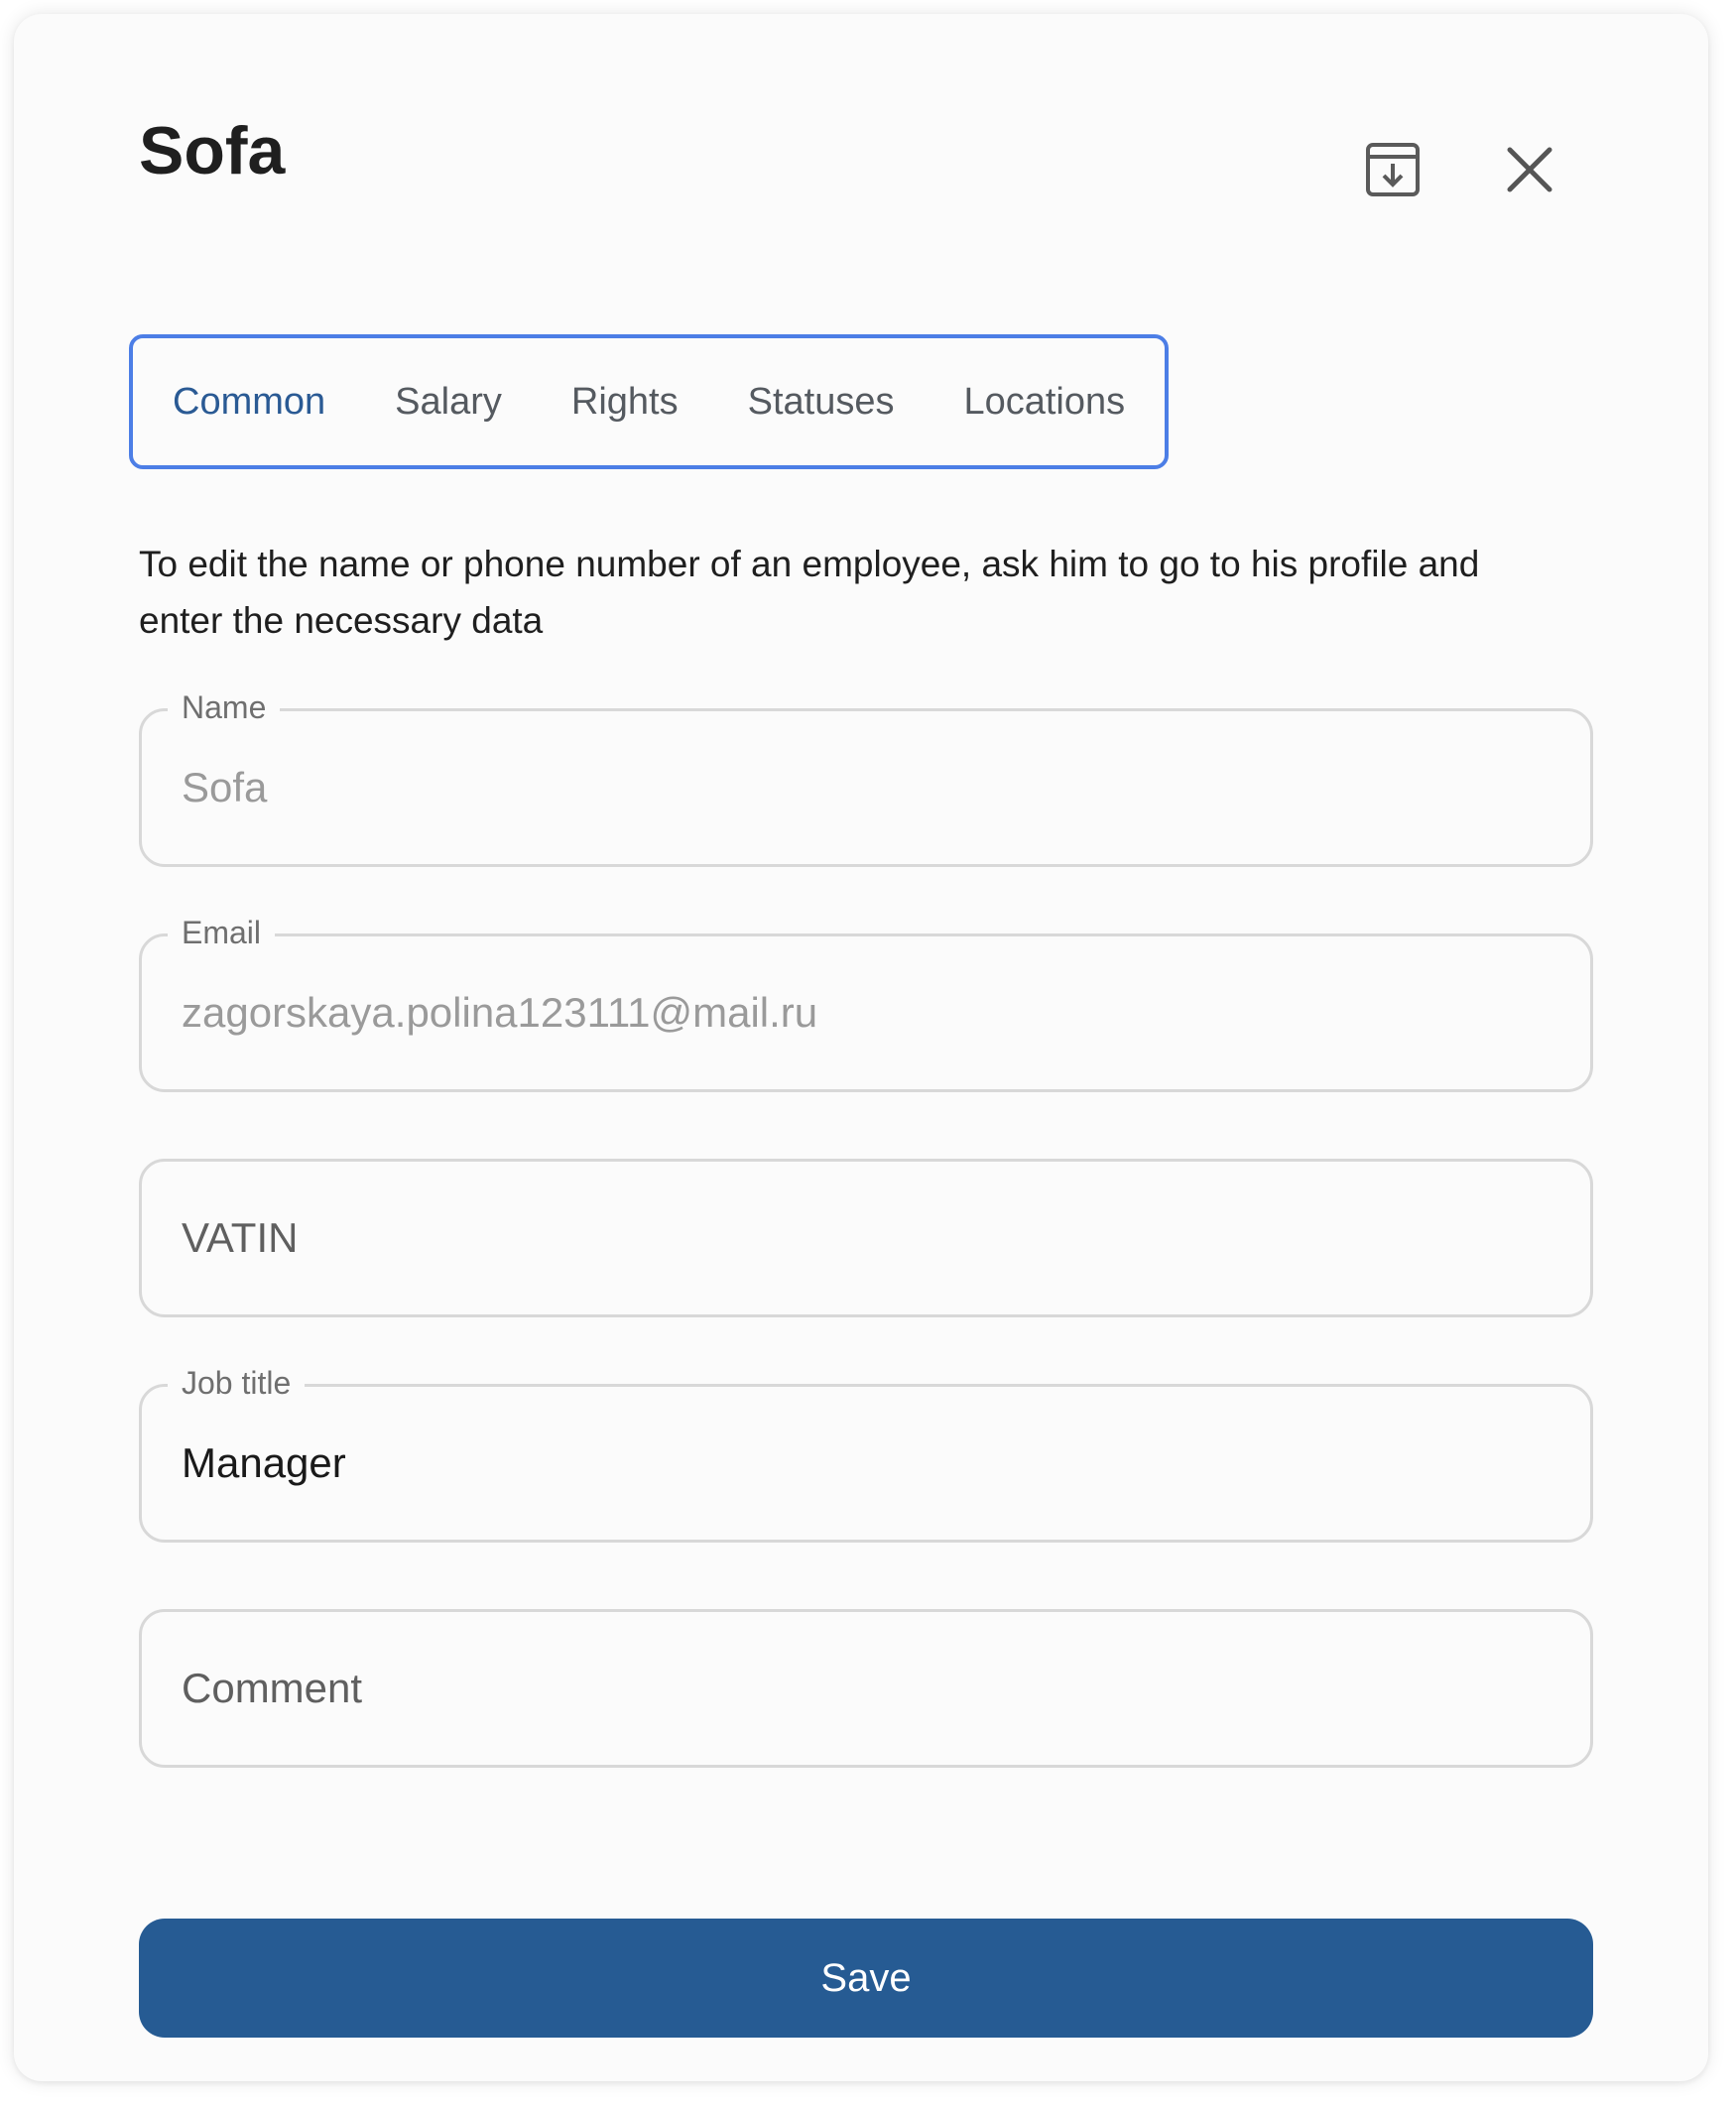 Image resolution: width=1736 pixels, height=2111 pixels. I want to click on save-button: Save, so click(866, 1978).